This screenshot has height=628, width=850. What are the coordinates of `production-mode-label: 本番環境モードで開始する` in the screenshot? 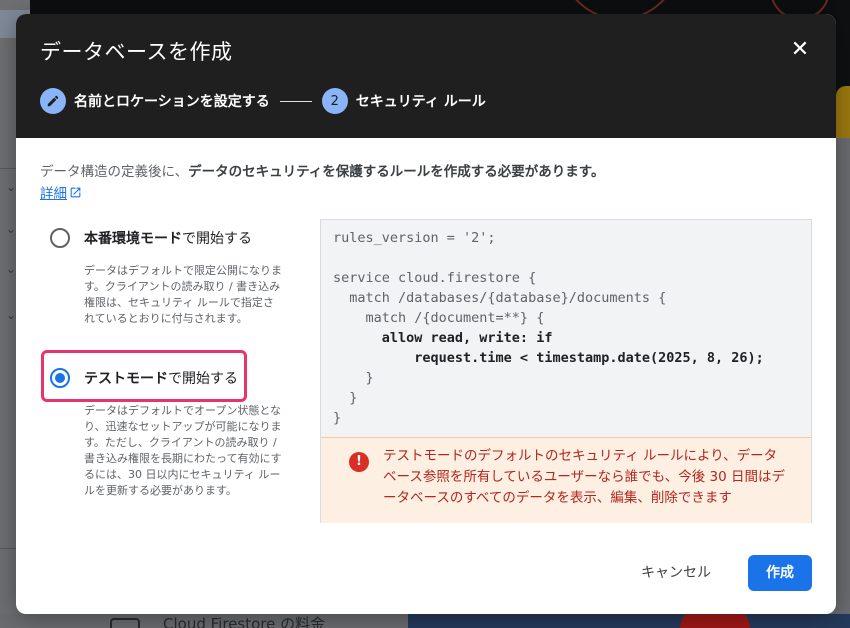 It's located at (168, 238).